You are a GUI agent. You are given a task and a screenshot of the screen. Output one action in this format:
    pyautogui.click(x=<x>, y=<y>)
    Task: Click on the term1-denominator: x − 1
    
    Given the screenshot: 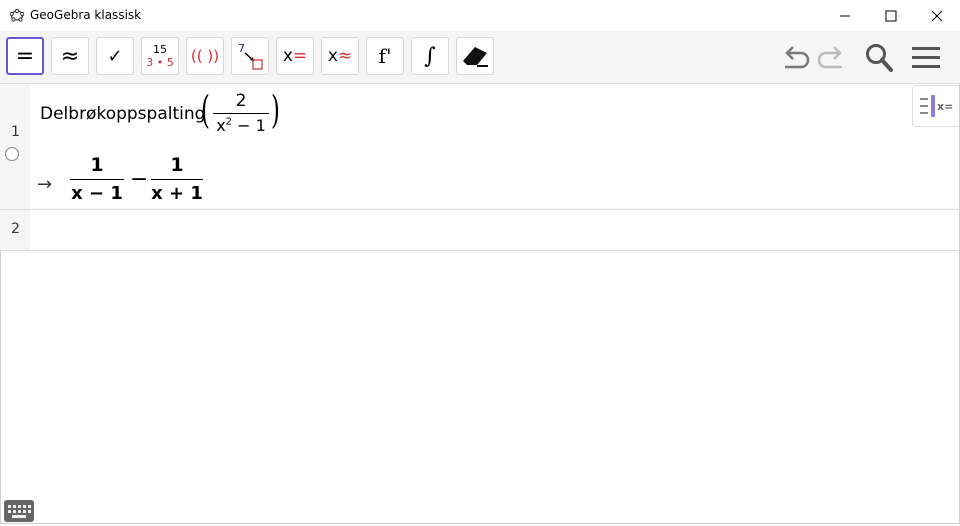 What is the action you would take?
    pyautogui.click(x=97, y=193)
    